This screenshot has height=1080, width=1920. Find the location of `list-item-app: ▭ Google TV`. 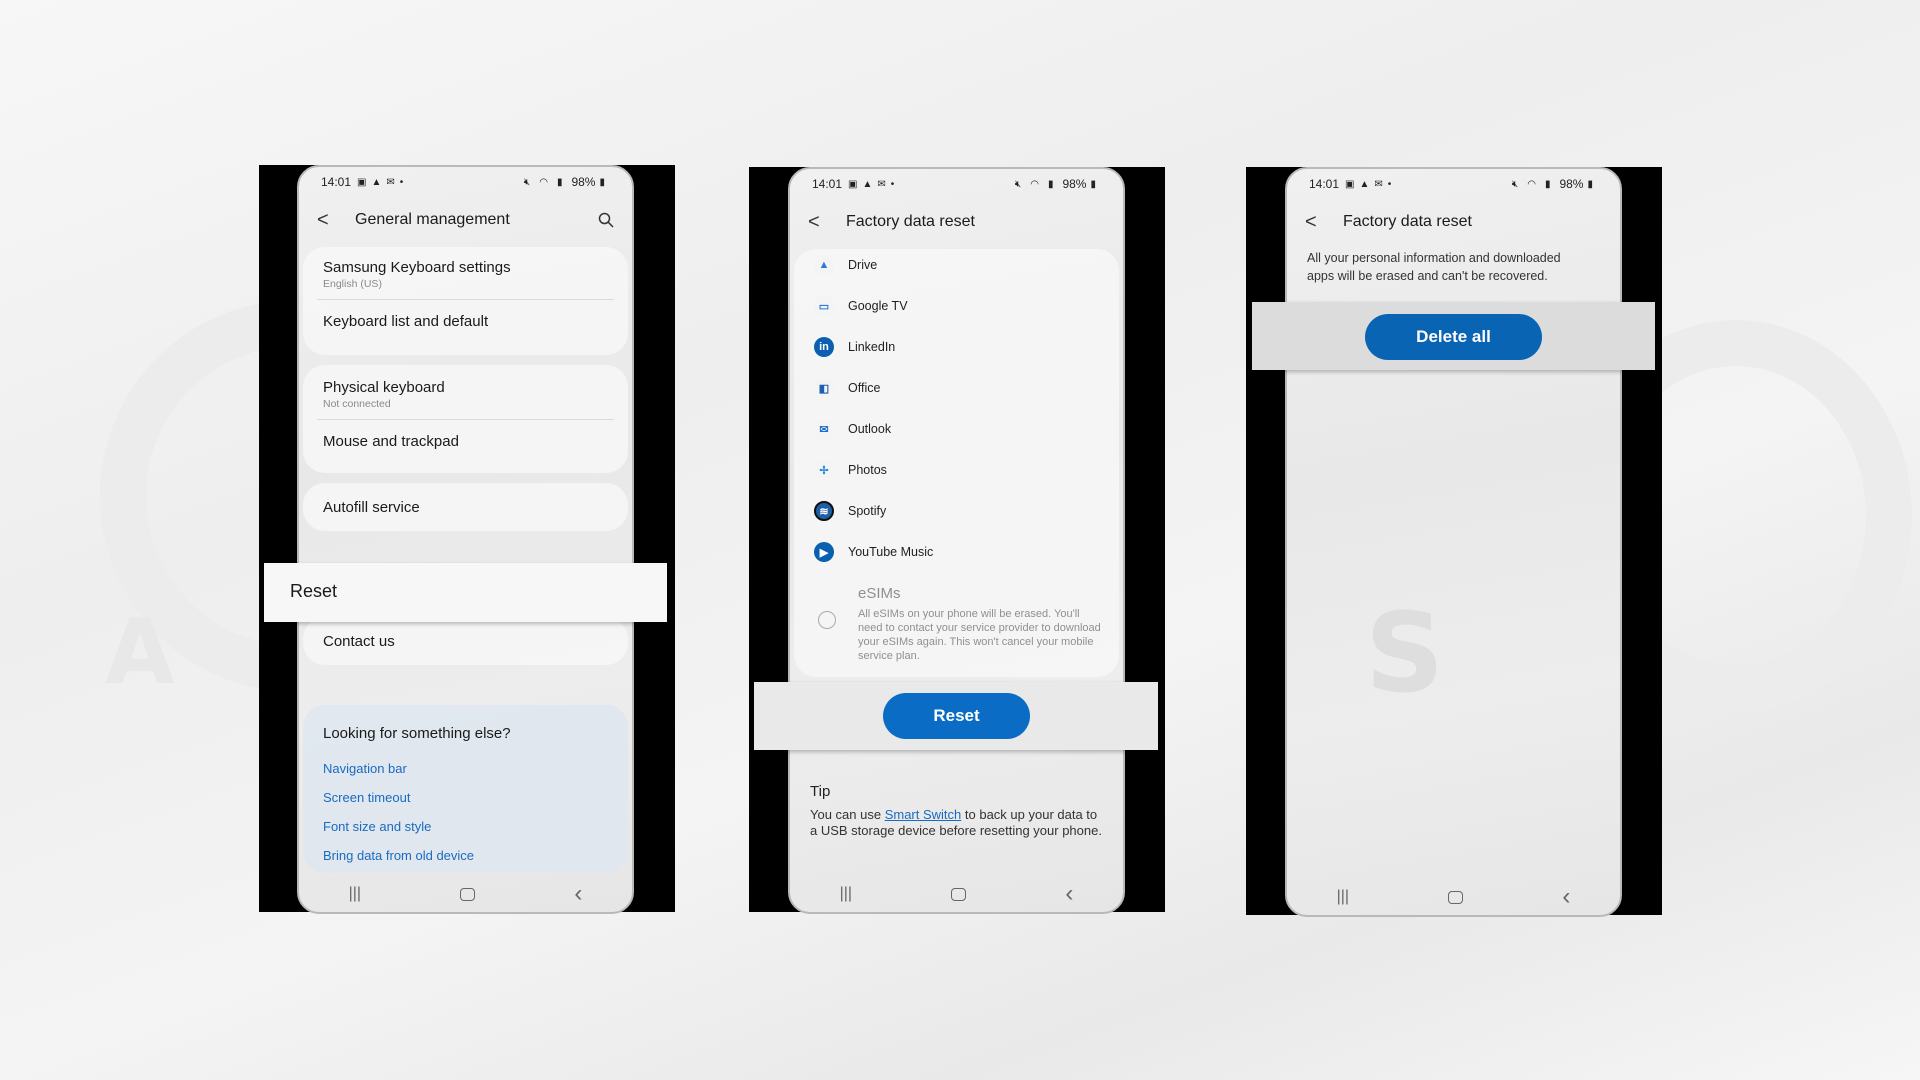

list-item-app: ▭ Google TV is located at coordinates (956, 306).